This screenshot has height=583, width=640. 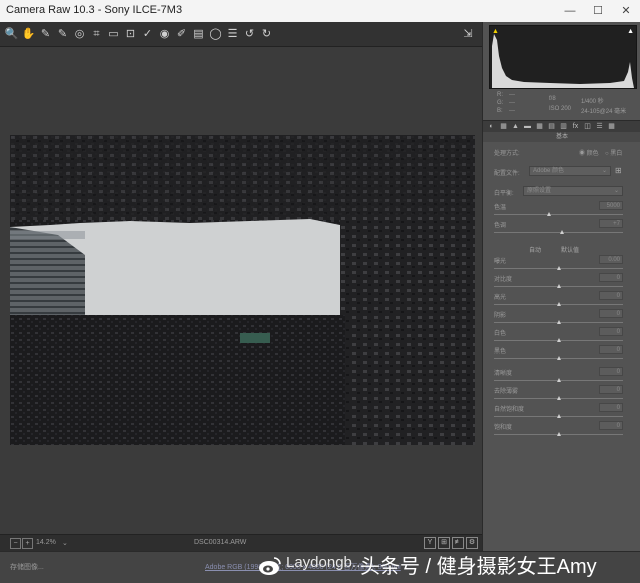 I want to click on zoom-dropdown-icon: ⌄, so click(x=65, y=543).